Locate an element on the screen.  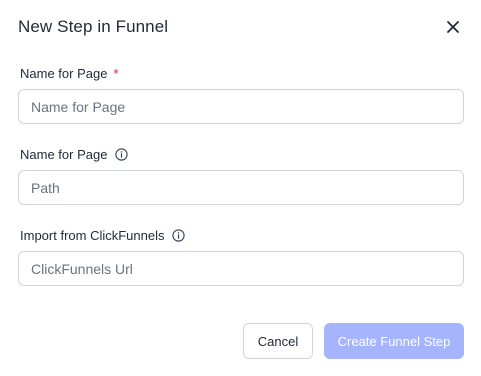
page-name-input is located at coordinates (241, 106).